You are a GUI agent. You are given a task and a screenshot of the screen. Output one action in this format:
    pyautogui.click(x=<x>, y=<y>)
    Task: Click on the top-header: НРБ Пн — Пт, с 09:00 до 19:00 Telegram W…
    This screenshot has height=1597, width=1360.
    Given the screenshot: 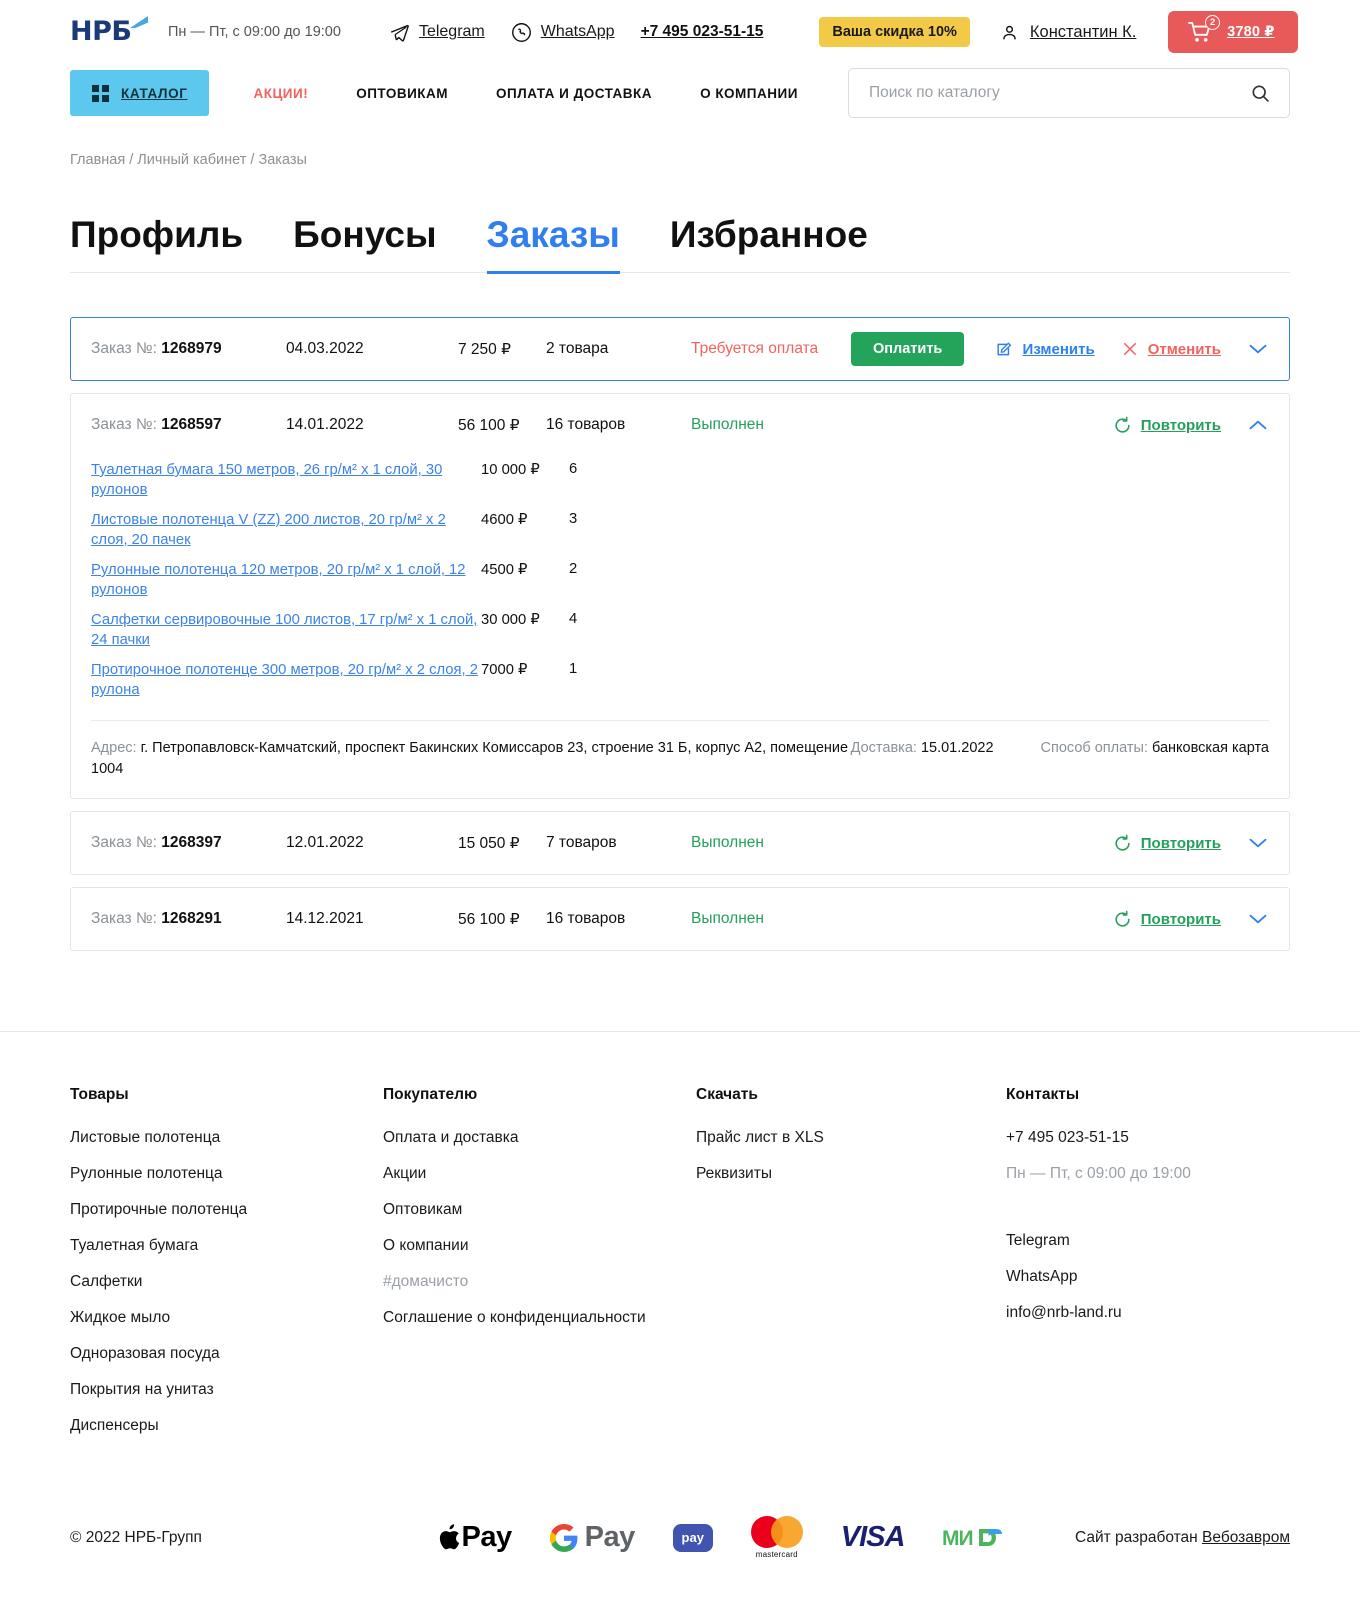 What is the action you would take?
    pyautogui.click(x=684, y=32)
    